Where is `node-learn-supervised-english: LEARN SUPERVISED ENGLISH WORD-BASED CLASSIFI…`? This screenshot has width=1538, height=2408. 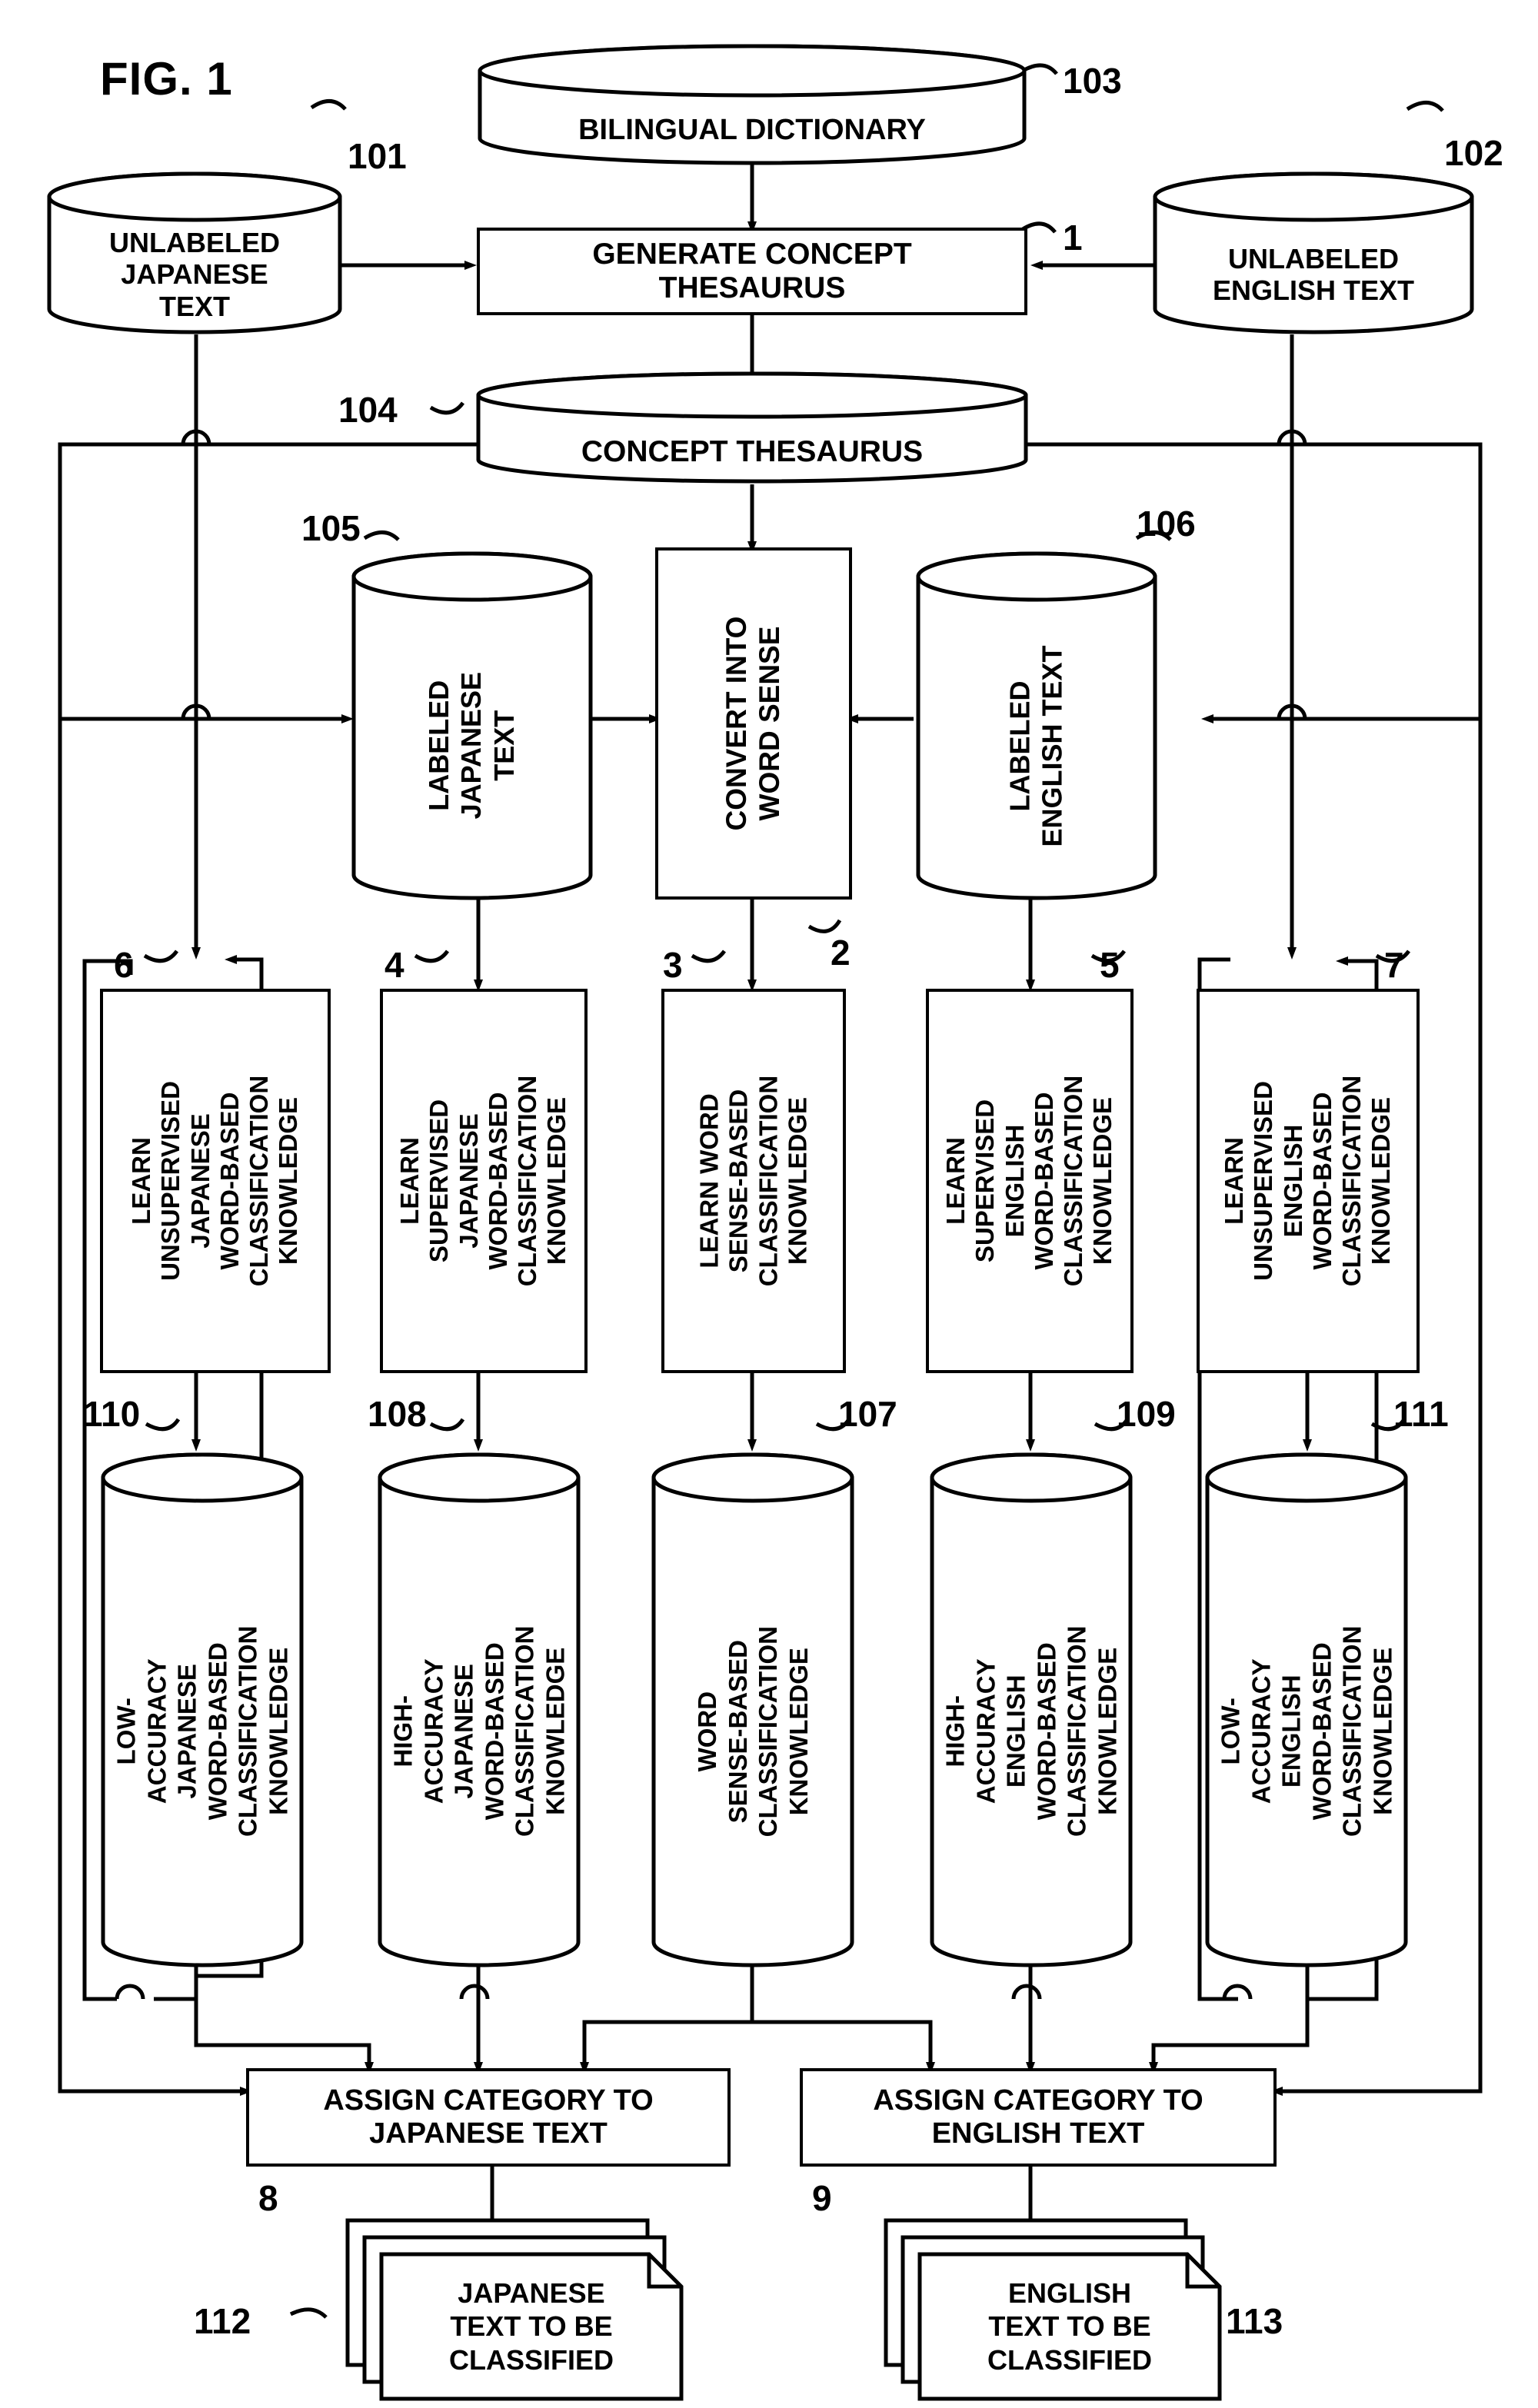
node-learn-supervised-english: LEARN SUPERVISED ENGLISH WORD-BASED CLASSIFI… is located at coordinates (1030, 1181).